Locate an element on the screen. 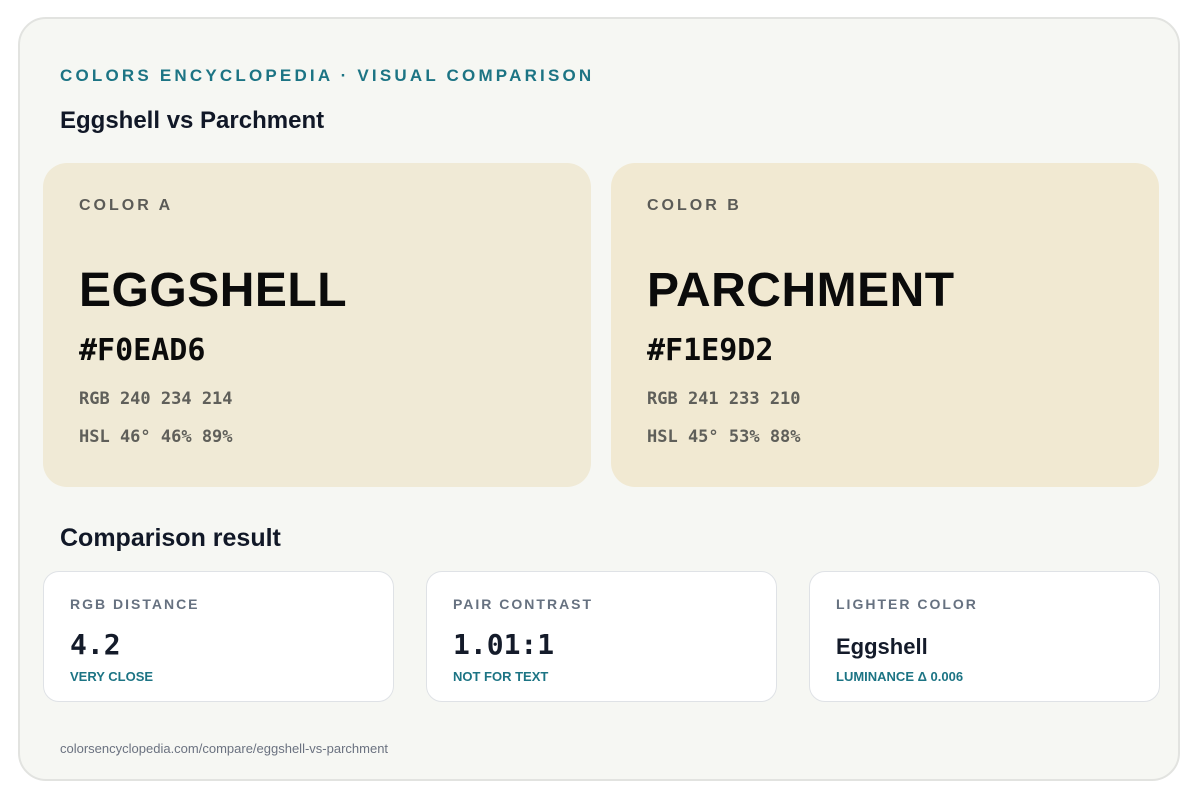 The image size is (1200, 800). metric-label: LIGHTER COLOR is located at coordinates (907, 604).